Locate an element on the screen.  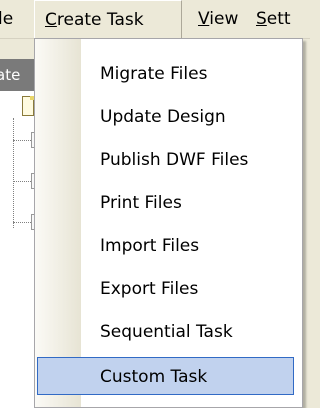
menu-item-label: Import Files is located at coordinates (150, 246).